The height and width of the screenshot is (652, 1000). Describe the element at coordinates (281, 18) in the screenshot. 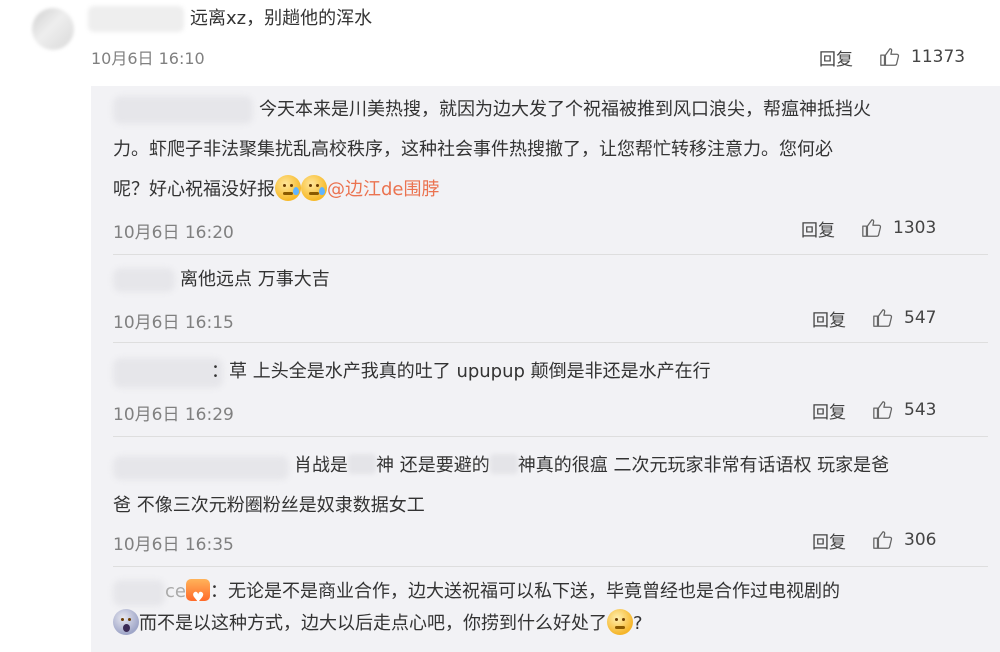

I see `comment-text: 远离xz，别趟他的浑水` at that location.